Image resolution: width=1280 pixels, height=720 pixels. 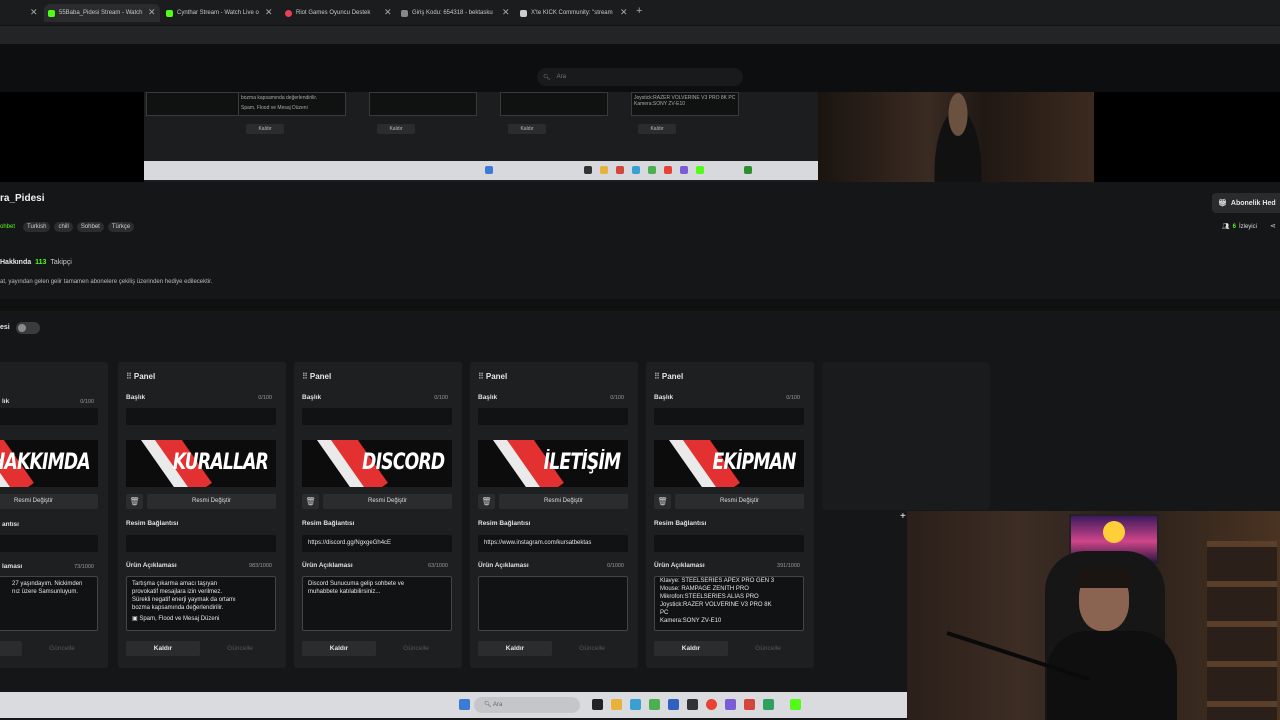 I want to click on edit-panels-toggle, so click(x=28, y=328).